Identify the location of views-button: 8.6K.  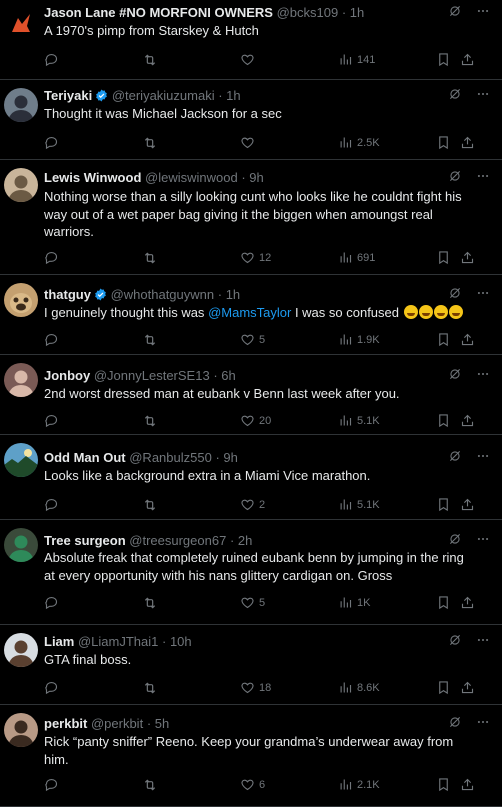
(359, 687).